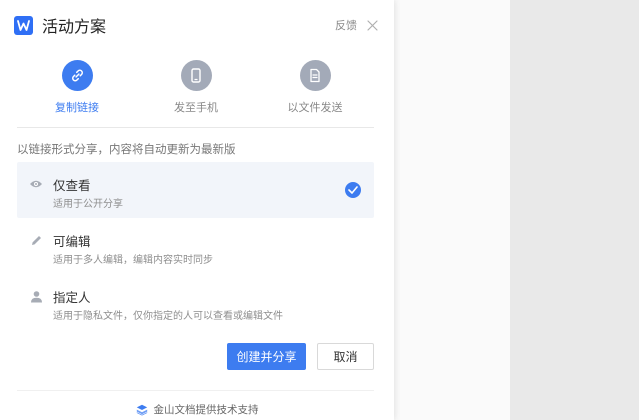  I want to click on option-specified-people: 指定人 适用于隐私文件，仅你指定的人可以查看或编辑文件, so click(195, 302).